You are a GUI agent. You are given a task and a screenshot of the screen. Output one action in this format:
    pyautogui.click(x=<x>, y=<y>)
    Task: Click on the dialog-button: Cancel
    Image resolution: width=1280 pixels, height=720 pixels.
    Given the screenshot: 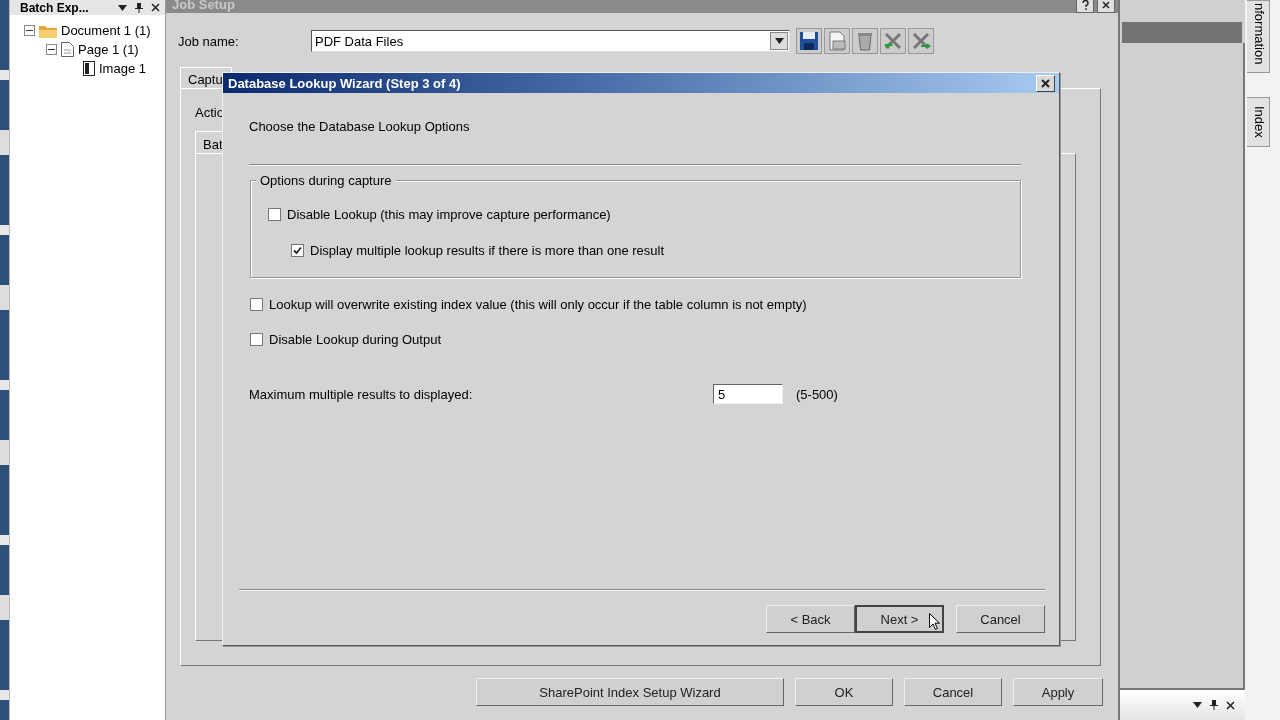 What is the action you would take?
    pyautogui.click(x=953, y=692)
    